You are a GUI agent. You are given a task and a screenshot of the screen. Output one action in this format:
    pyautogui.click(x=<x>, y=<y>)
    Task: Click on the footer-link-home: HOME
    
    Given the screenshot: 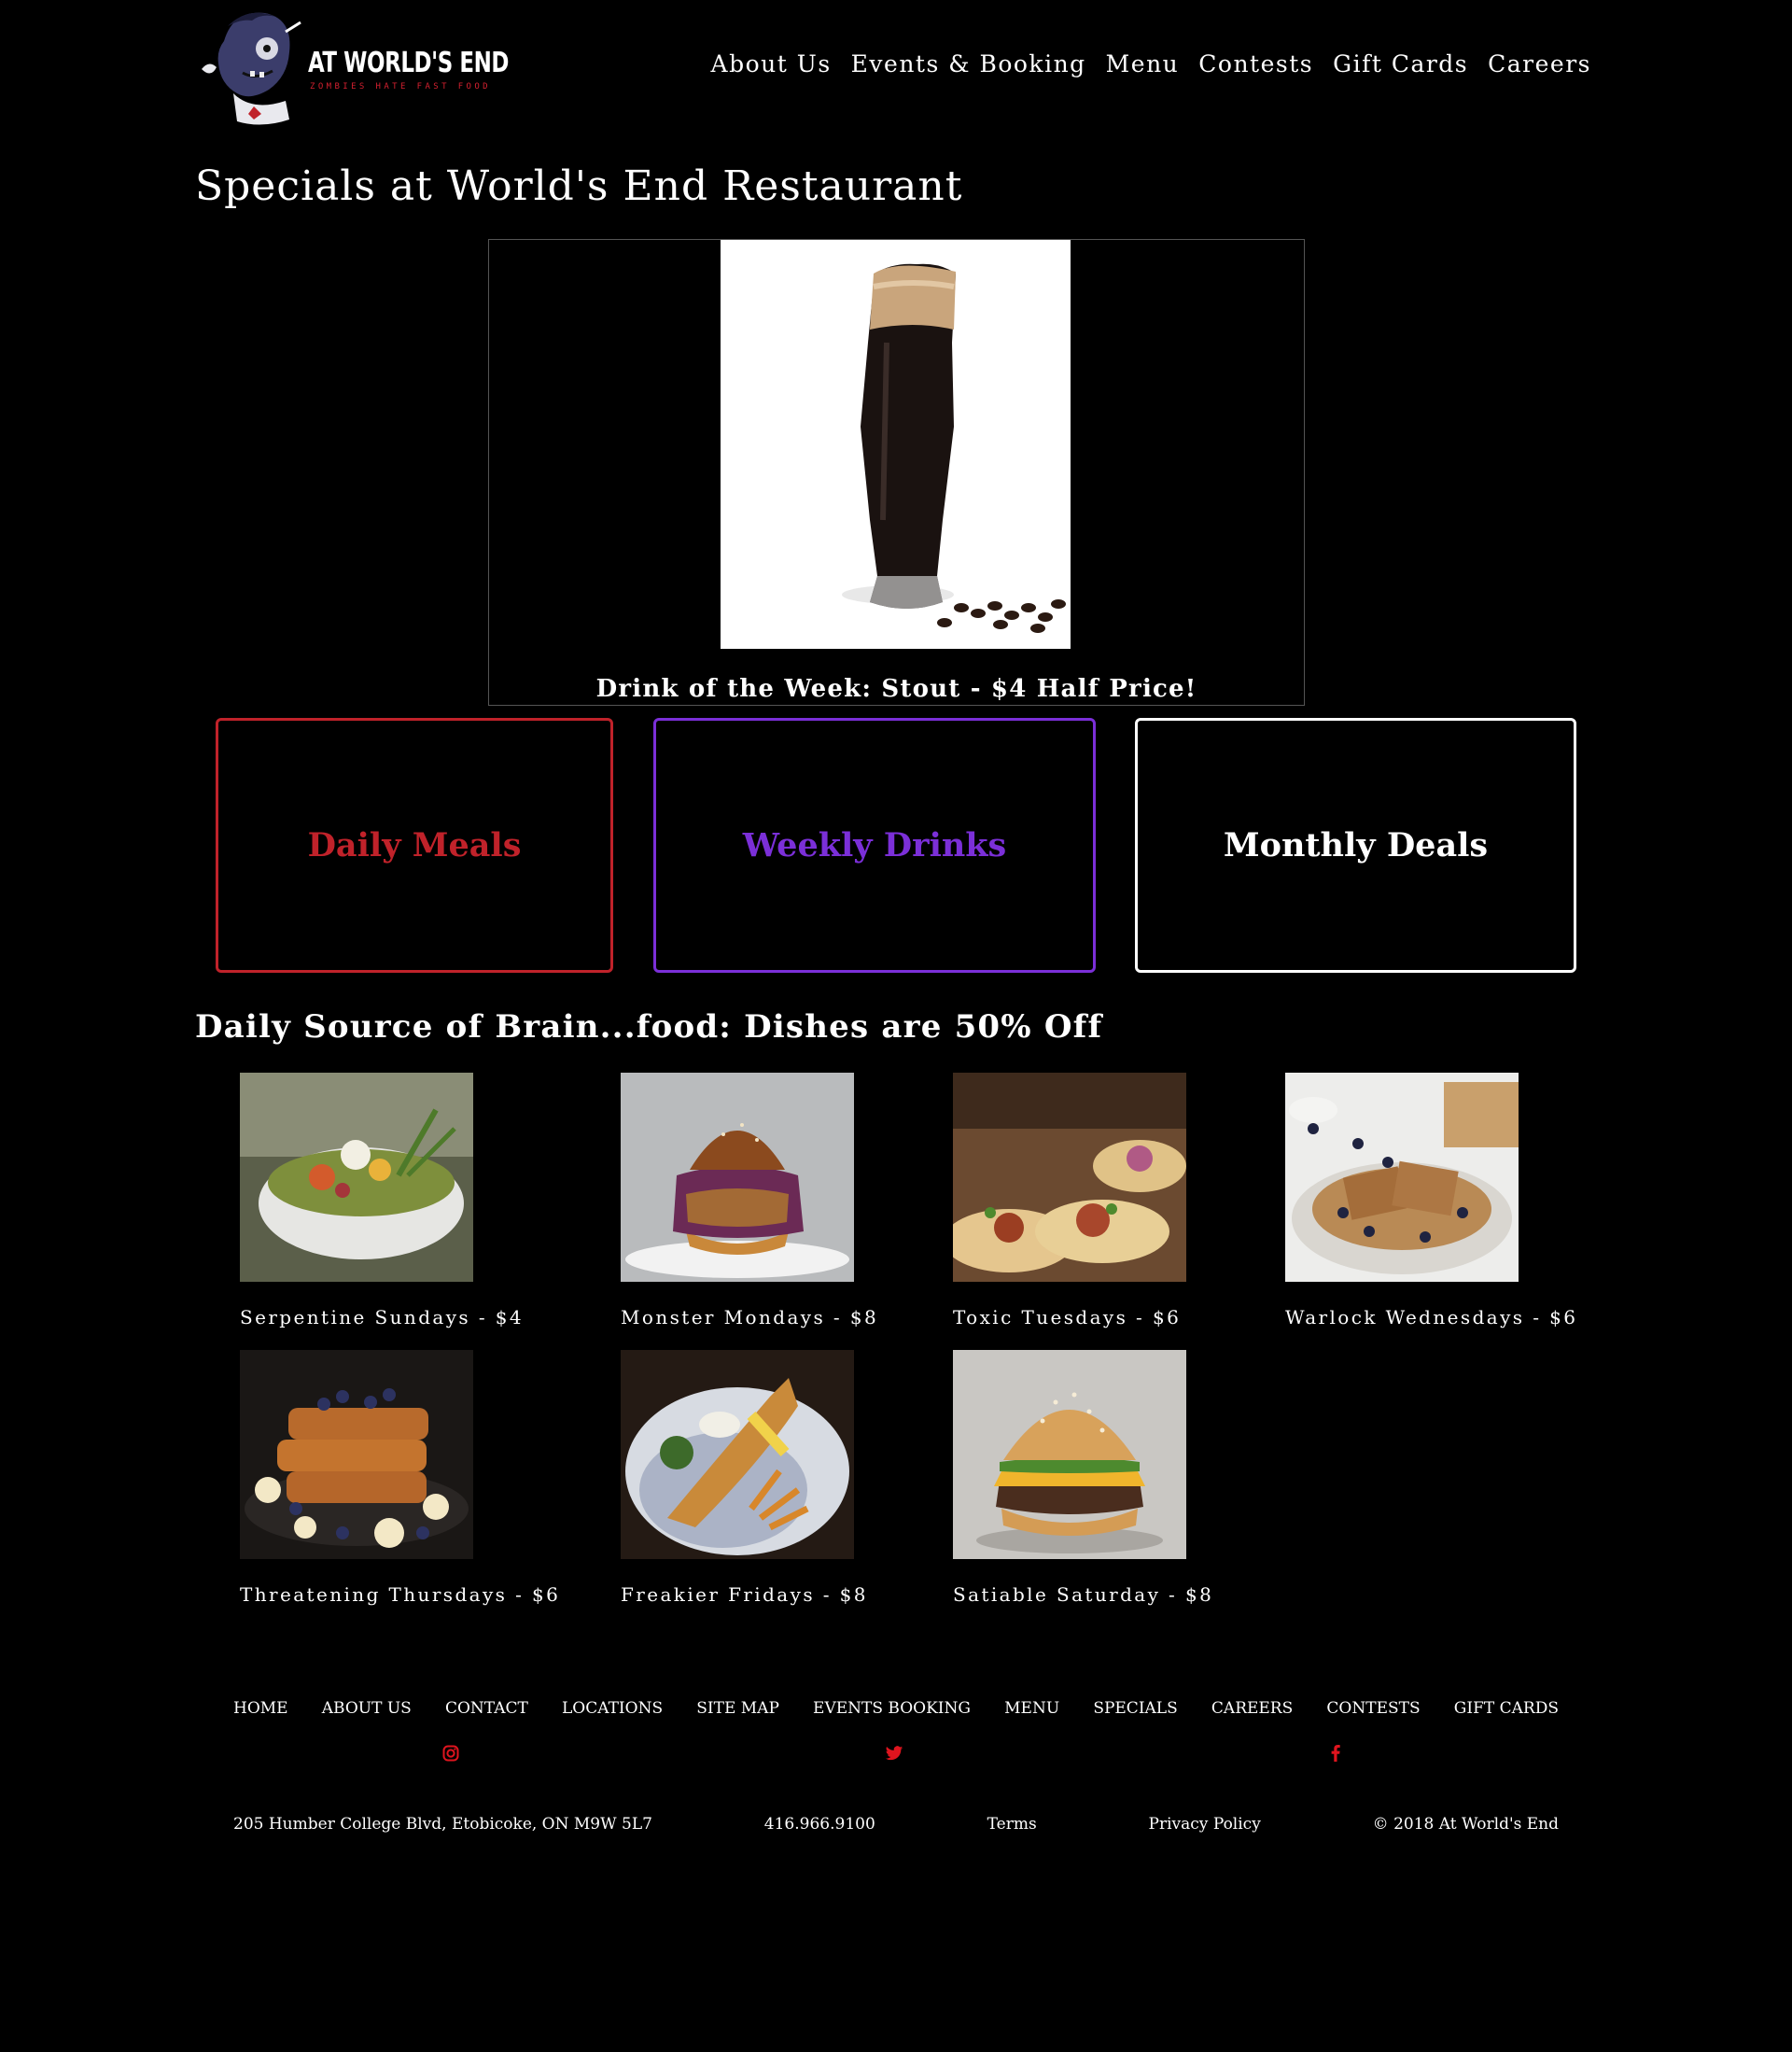 What is the action you would take?
    pyautogui.click(x=260, y=1709)
    